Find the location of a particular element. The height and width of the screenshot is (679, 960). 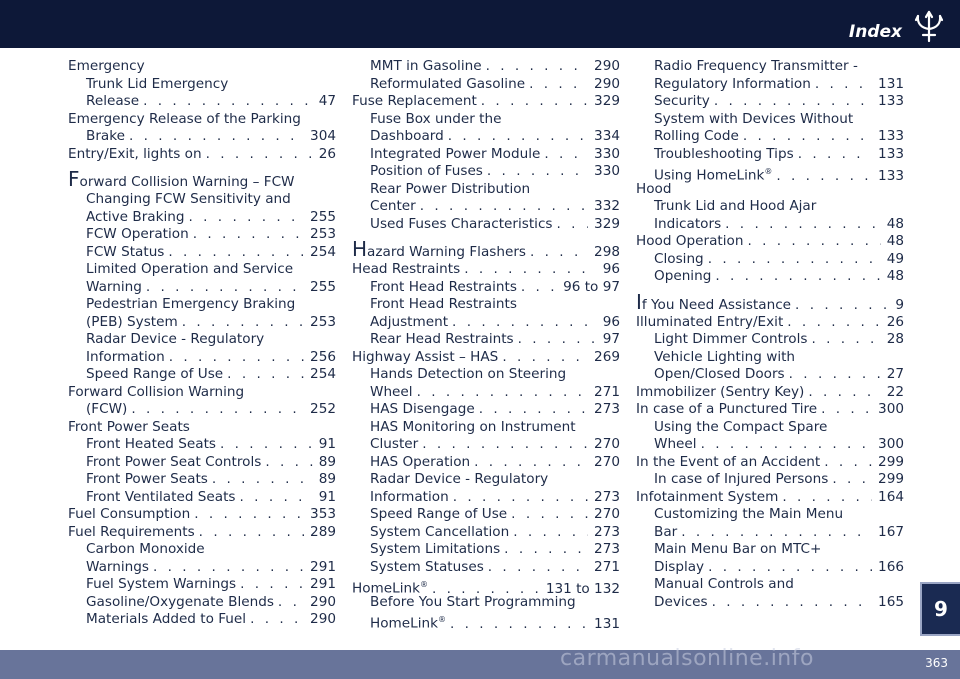

page-reference: 96 to 97 is located at coordinates (591, 288).